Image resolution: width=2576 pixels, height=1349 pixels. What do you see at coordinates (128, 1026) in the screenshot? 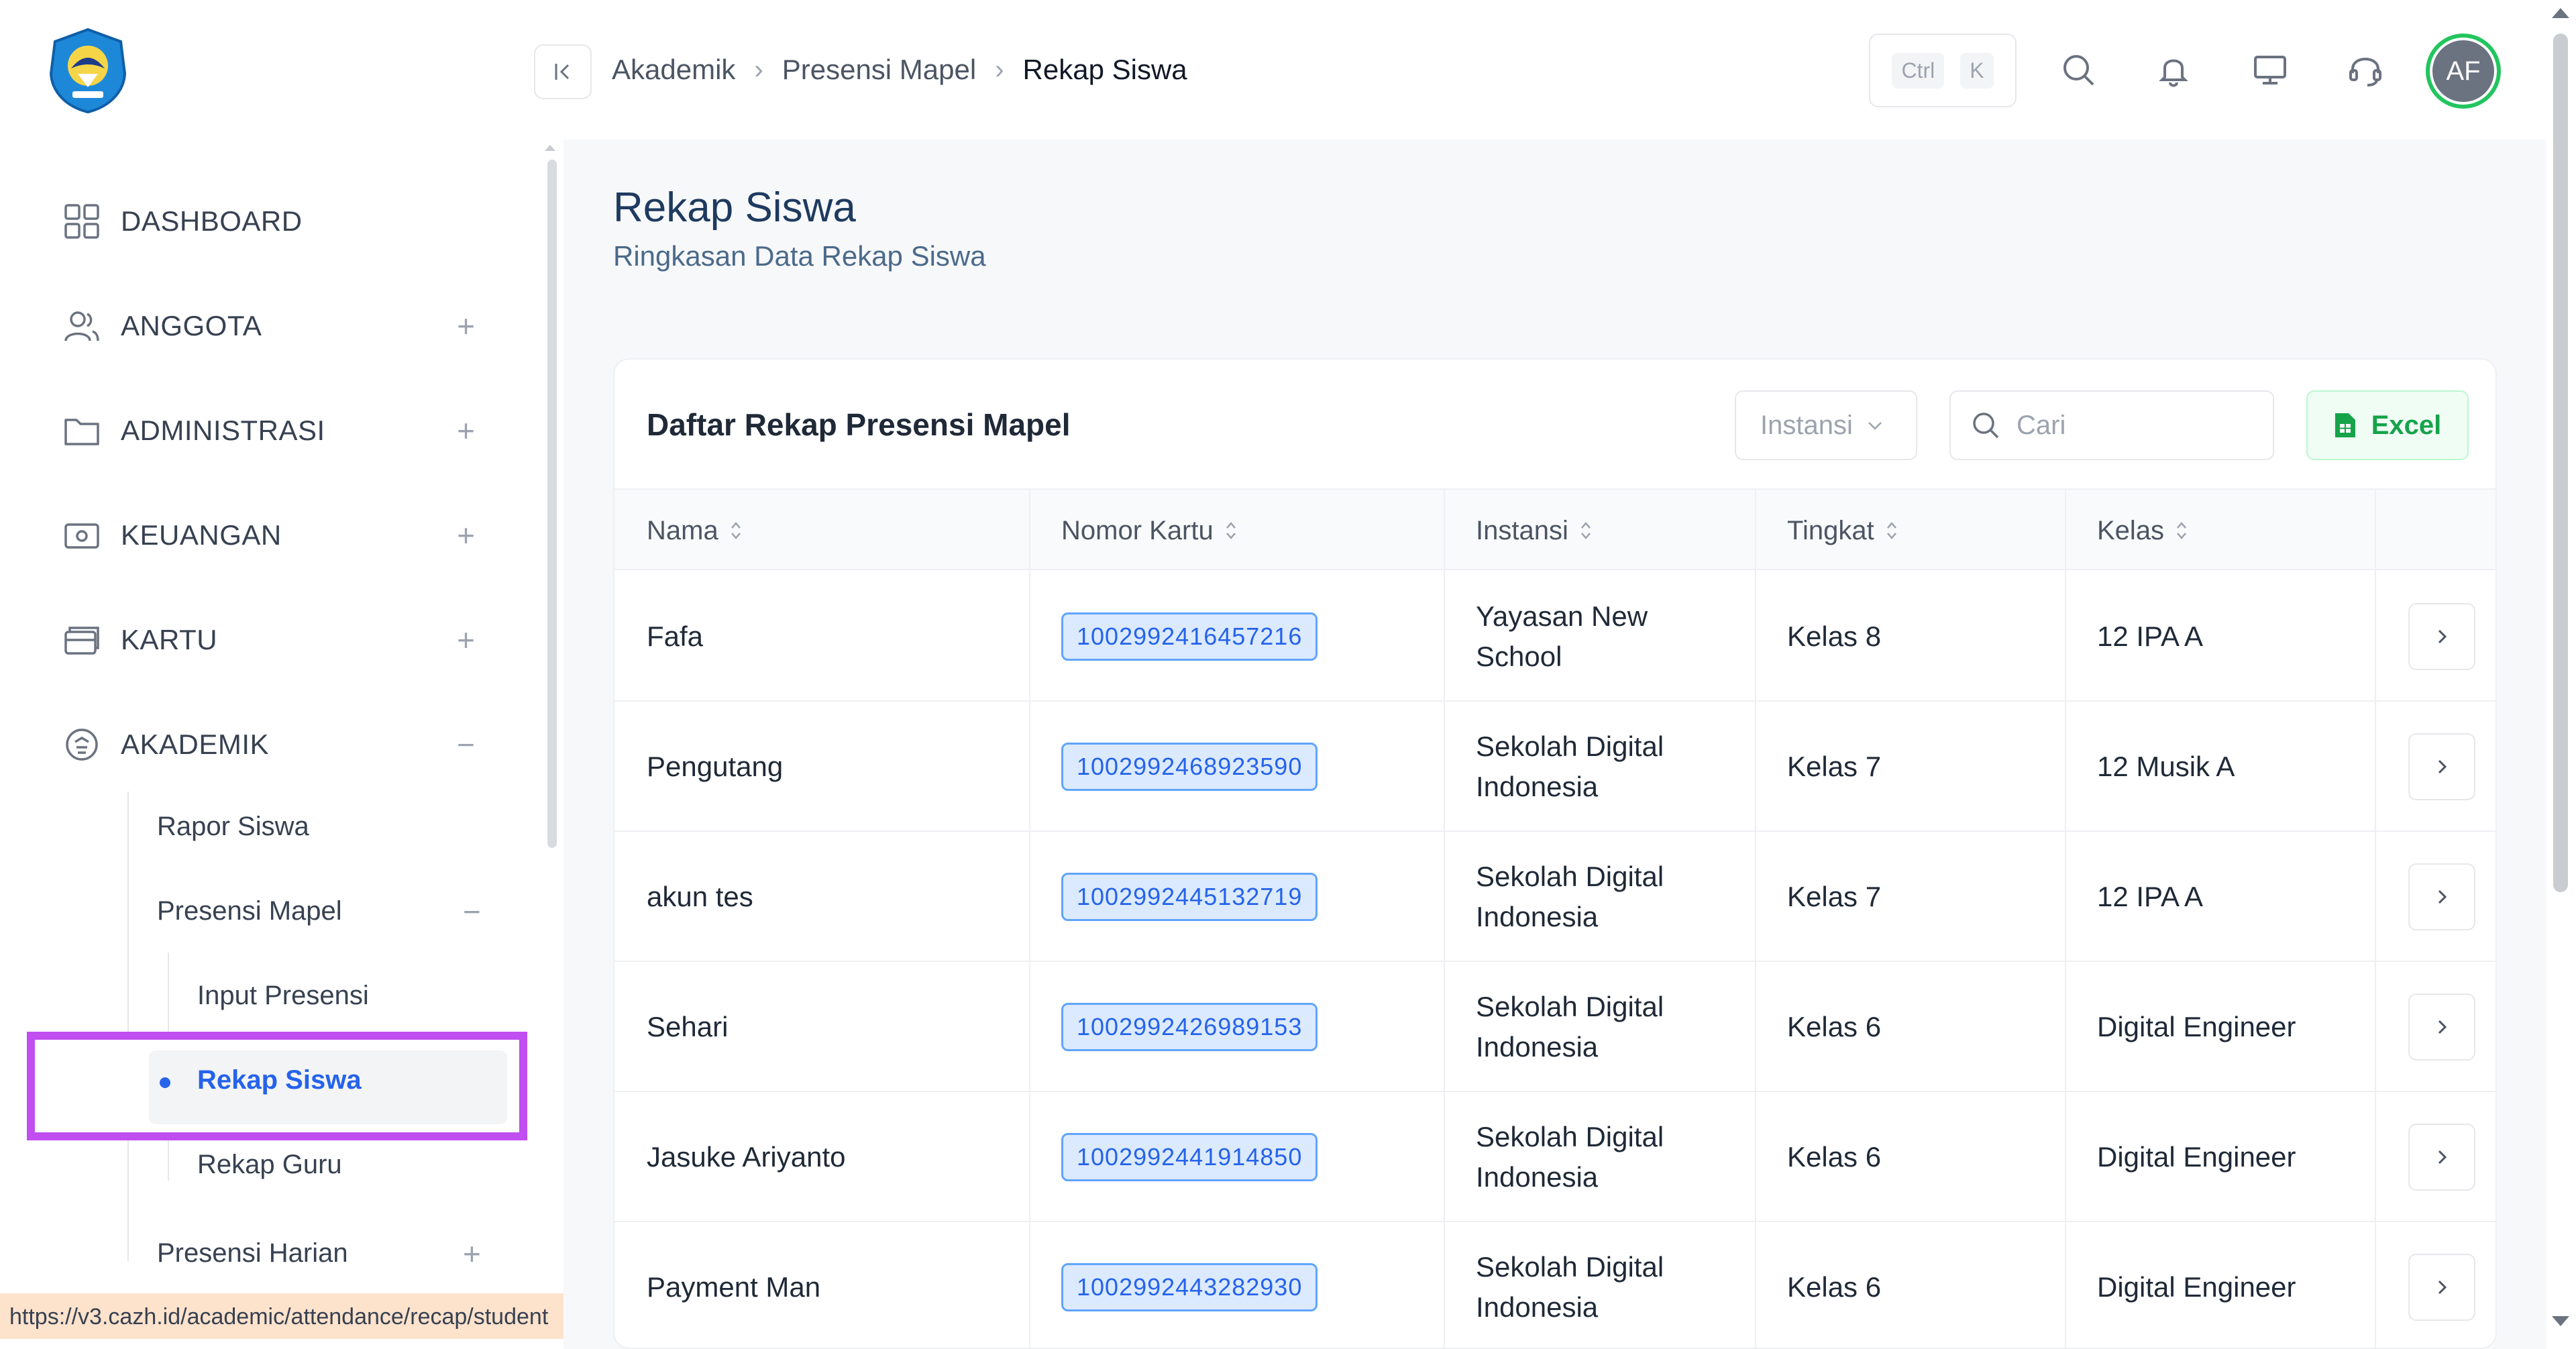
I see `submenu-guide-line` at bounding box center [128, 1026].